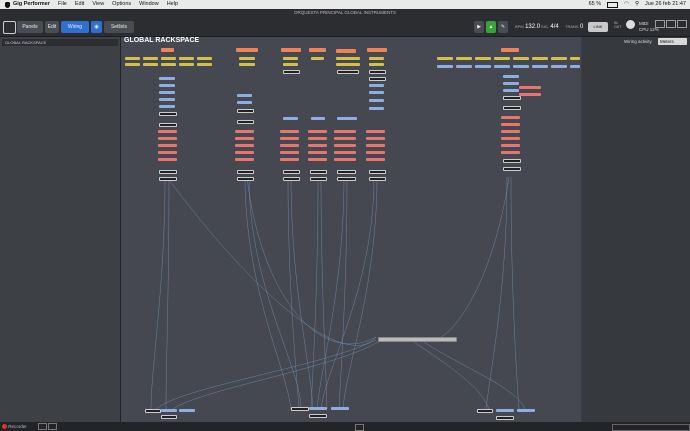 This screenshot has height=431, width=690. Describe the element at coordinates (491, 27) in the screenshot. I see `record-button: ▲` at that location.